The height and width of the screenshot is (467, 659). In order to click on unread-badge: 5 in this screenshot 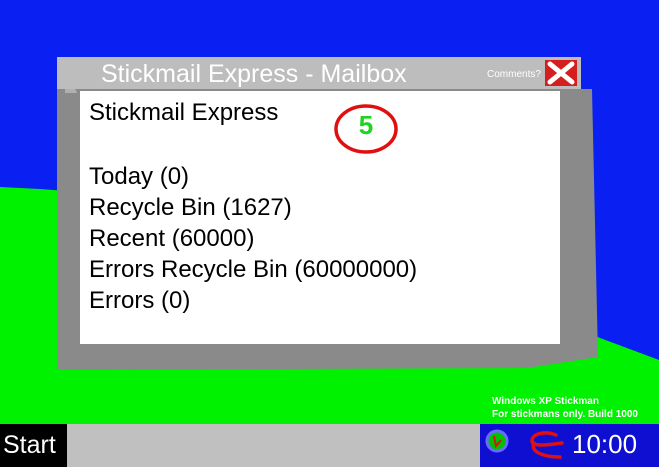, I will do `click(366, 129)`.